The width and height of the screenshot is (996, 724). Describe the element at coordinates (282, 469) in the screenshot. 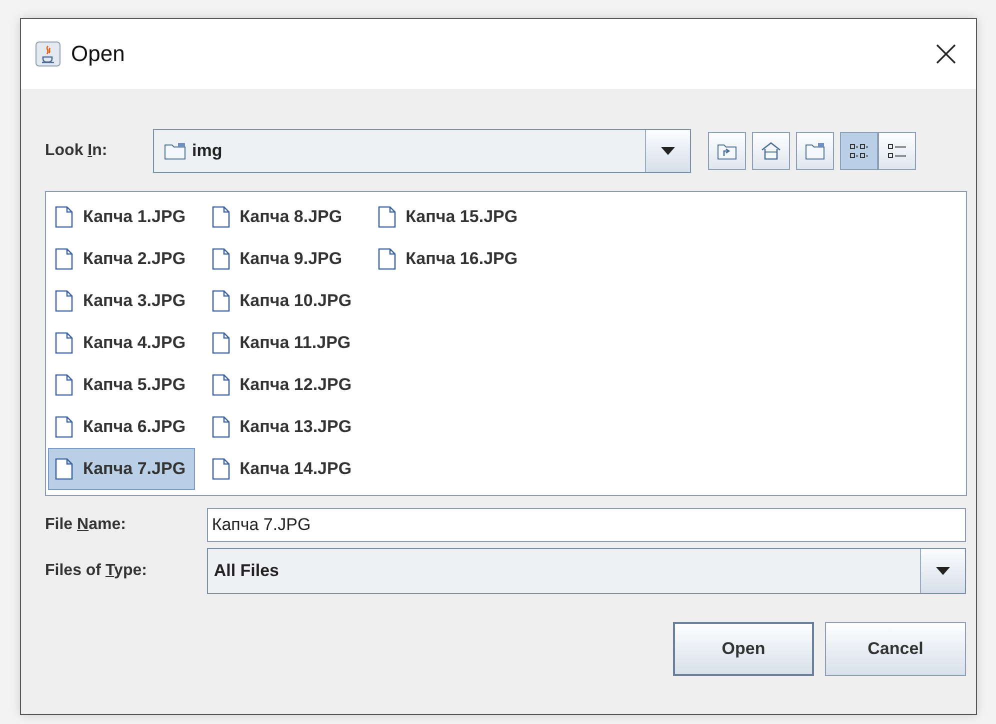

I see `file-item: Капча 14.JPG` at that location.